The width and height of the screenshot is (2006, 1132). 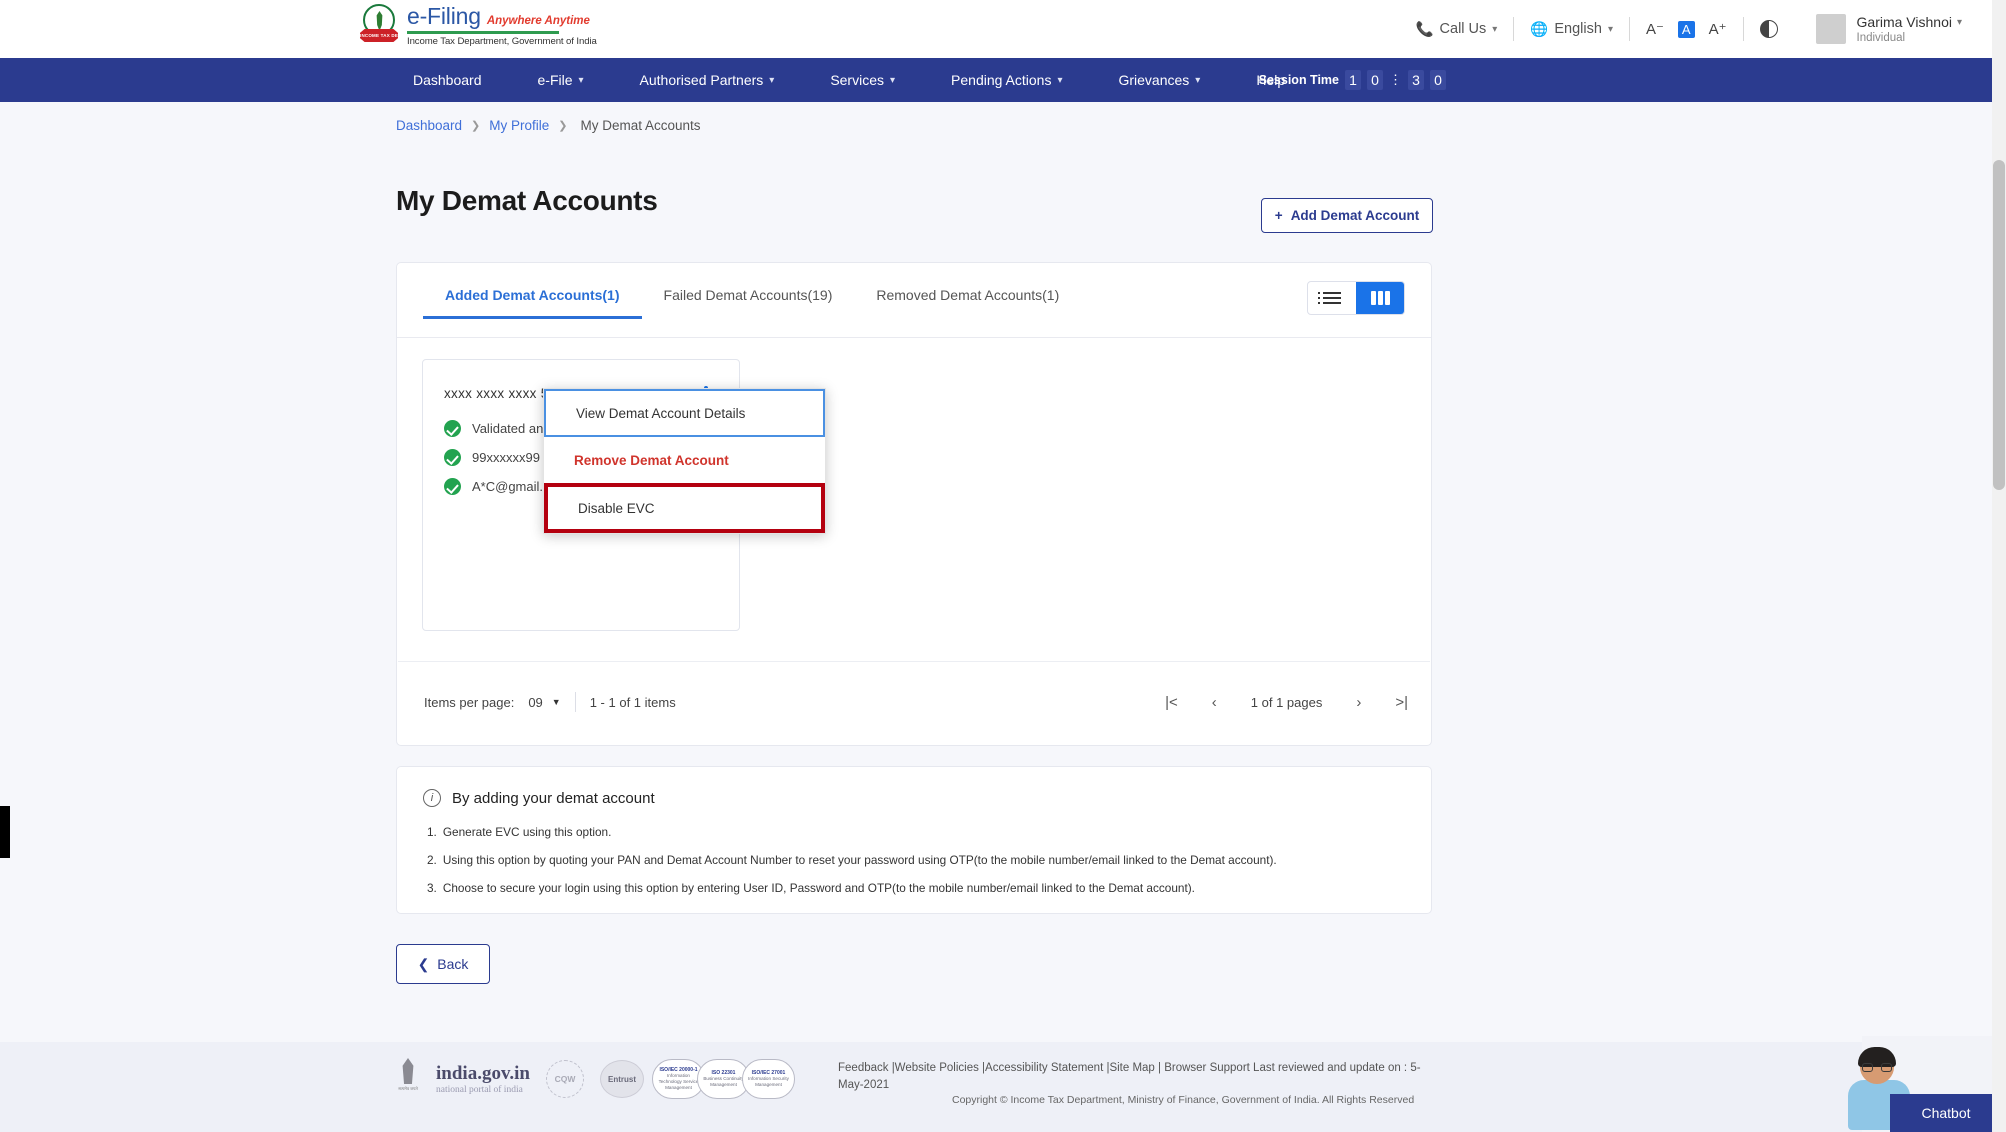 I want to click on contrast-toggle-button, so click(x=1769, y=29).